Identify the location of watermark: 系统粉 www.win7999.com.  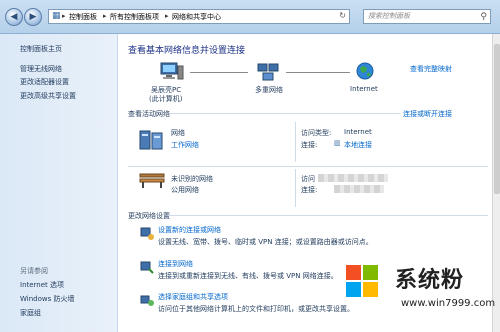
(422, 294).